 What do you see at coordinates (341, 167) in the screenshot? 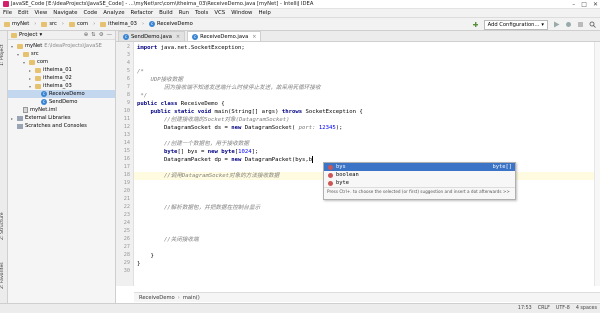
I see `completion-item-name: bys` at bounding box center [341, 167].